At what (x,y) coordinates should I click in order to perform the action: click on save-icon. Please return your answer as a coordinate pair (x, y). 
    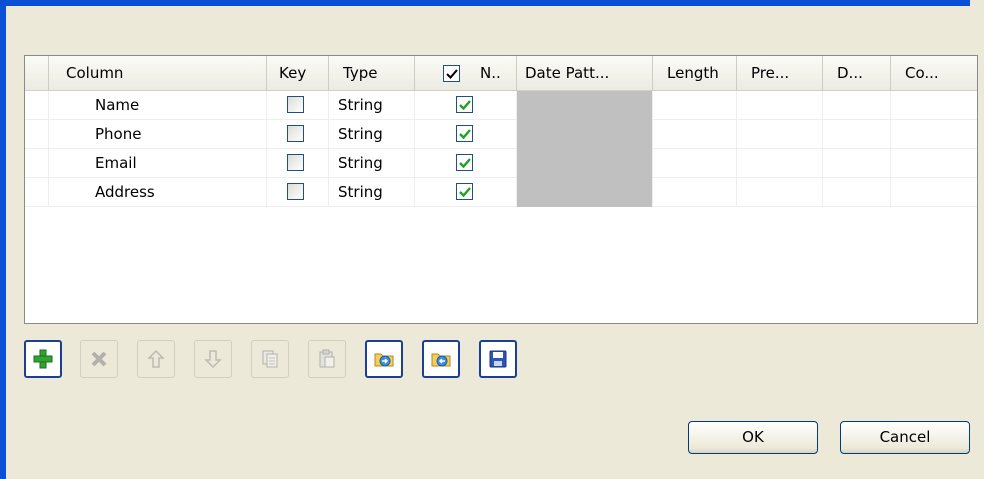
    Looking at the image, I should click on (498, 359).